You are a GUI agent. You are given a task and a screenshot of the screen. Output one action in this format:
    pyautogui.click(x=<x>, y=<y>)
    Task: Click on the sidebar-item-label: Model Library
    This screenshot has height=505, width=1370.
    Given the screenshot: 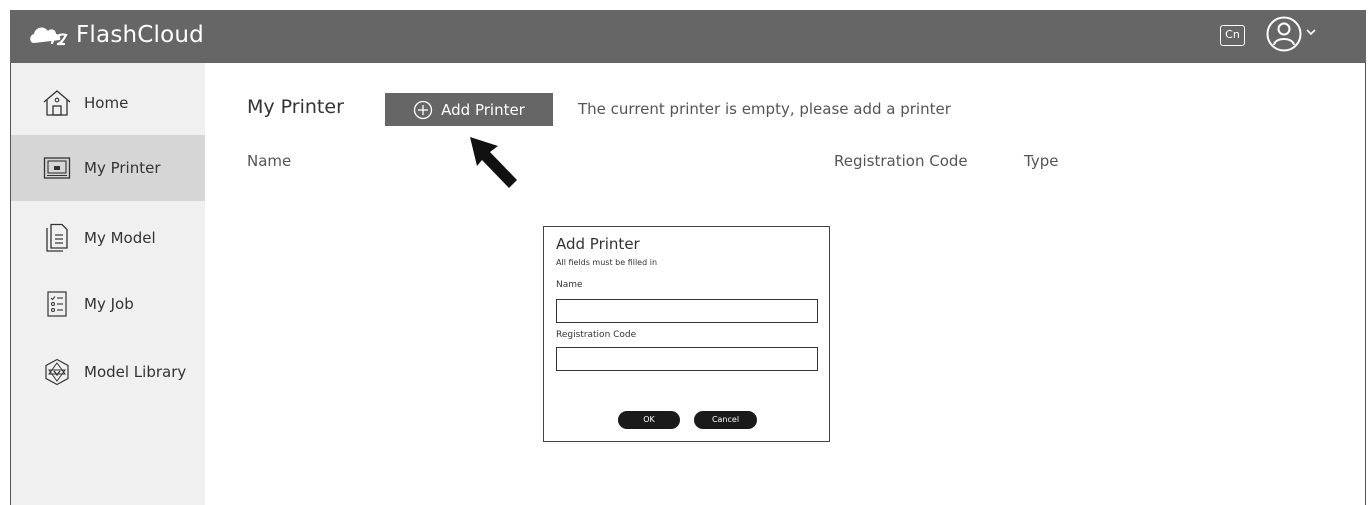 What is the action you would take?
    pyautogui.click(x=135, y=372)
    